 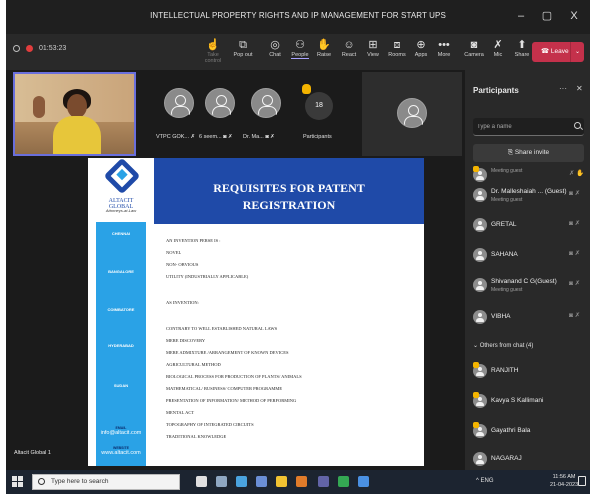 I want to click on participant-search, so click(x=528, y=127).